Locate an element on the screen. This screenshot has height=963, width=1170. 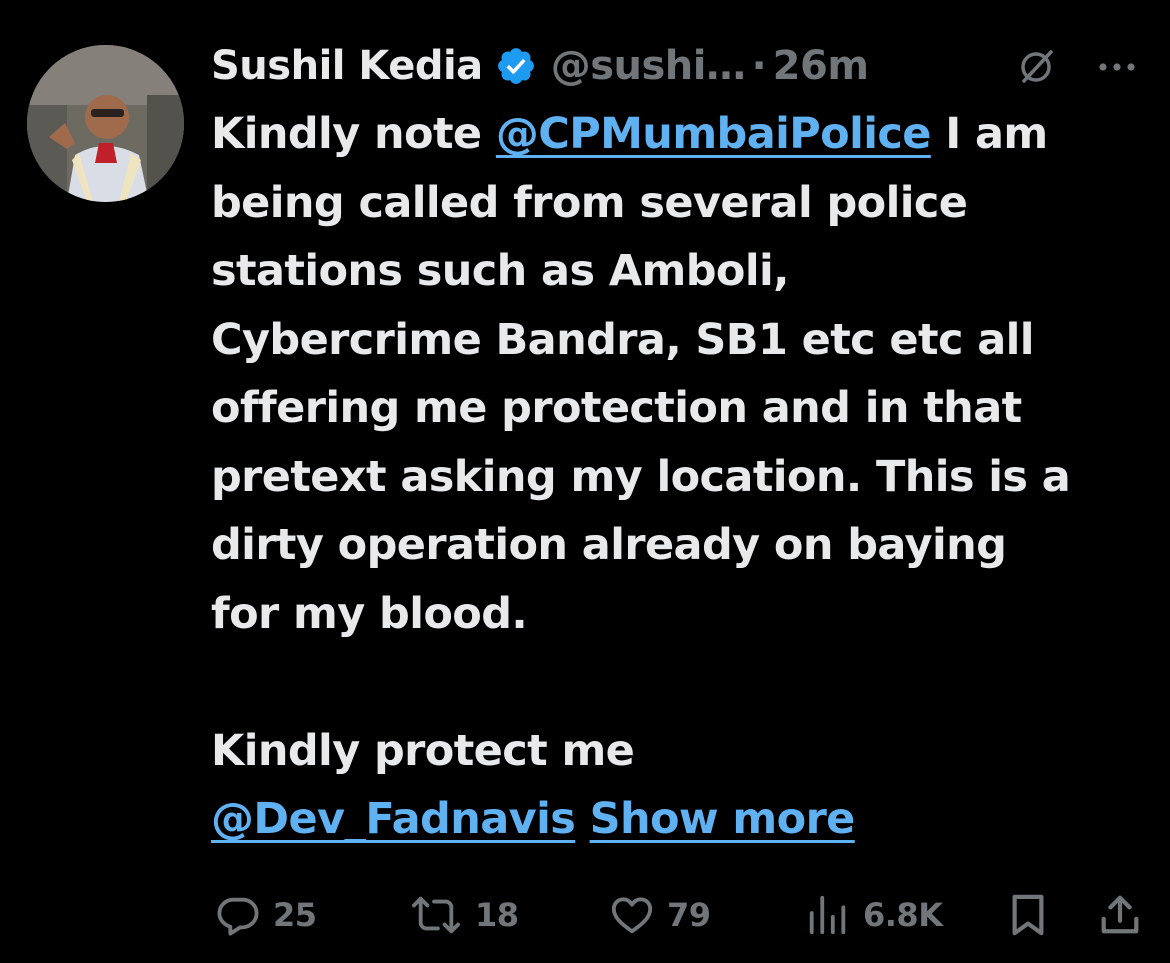
like-count: 79 is located at coordinates (689, 915).